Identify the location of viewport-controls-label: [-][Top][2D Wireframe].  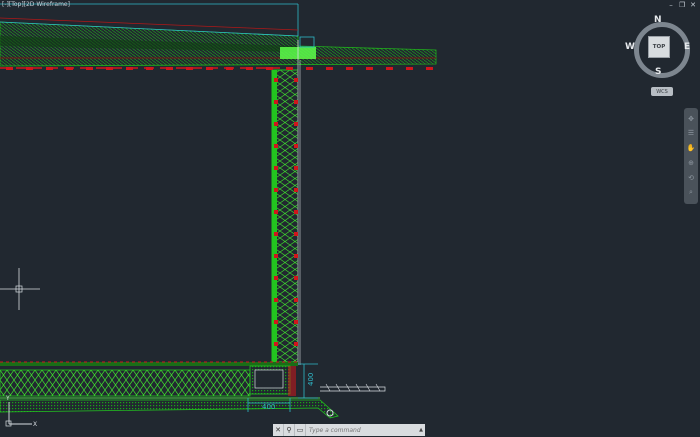
(36, 4).